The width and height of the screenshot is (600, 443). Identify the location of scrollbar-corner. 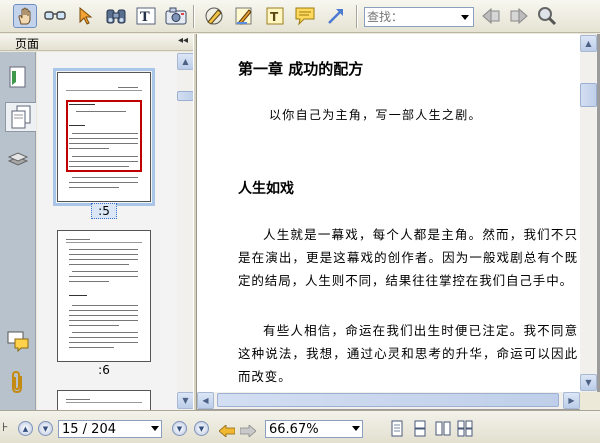
(590, 401).